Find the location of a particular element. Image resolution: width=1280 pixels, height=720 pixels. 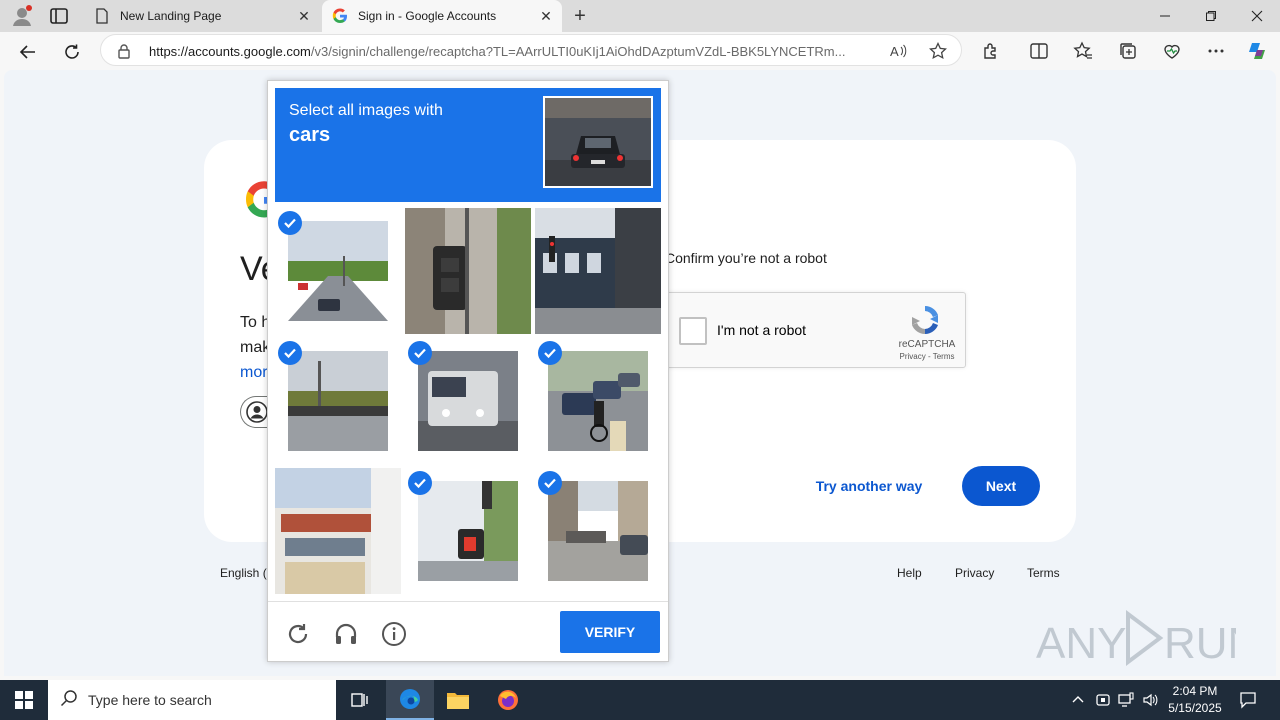

profile-icon is located at coordinates (22, 16).